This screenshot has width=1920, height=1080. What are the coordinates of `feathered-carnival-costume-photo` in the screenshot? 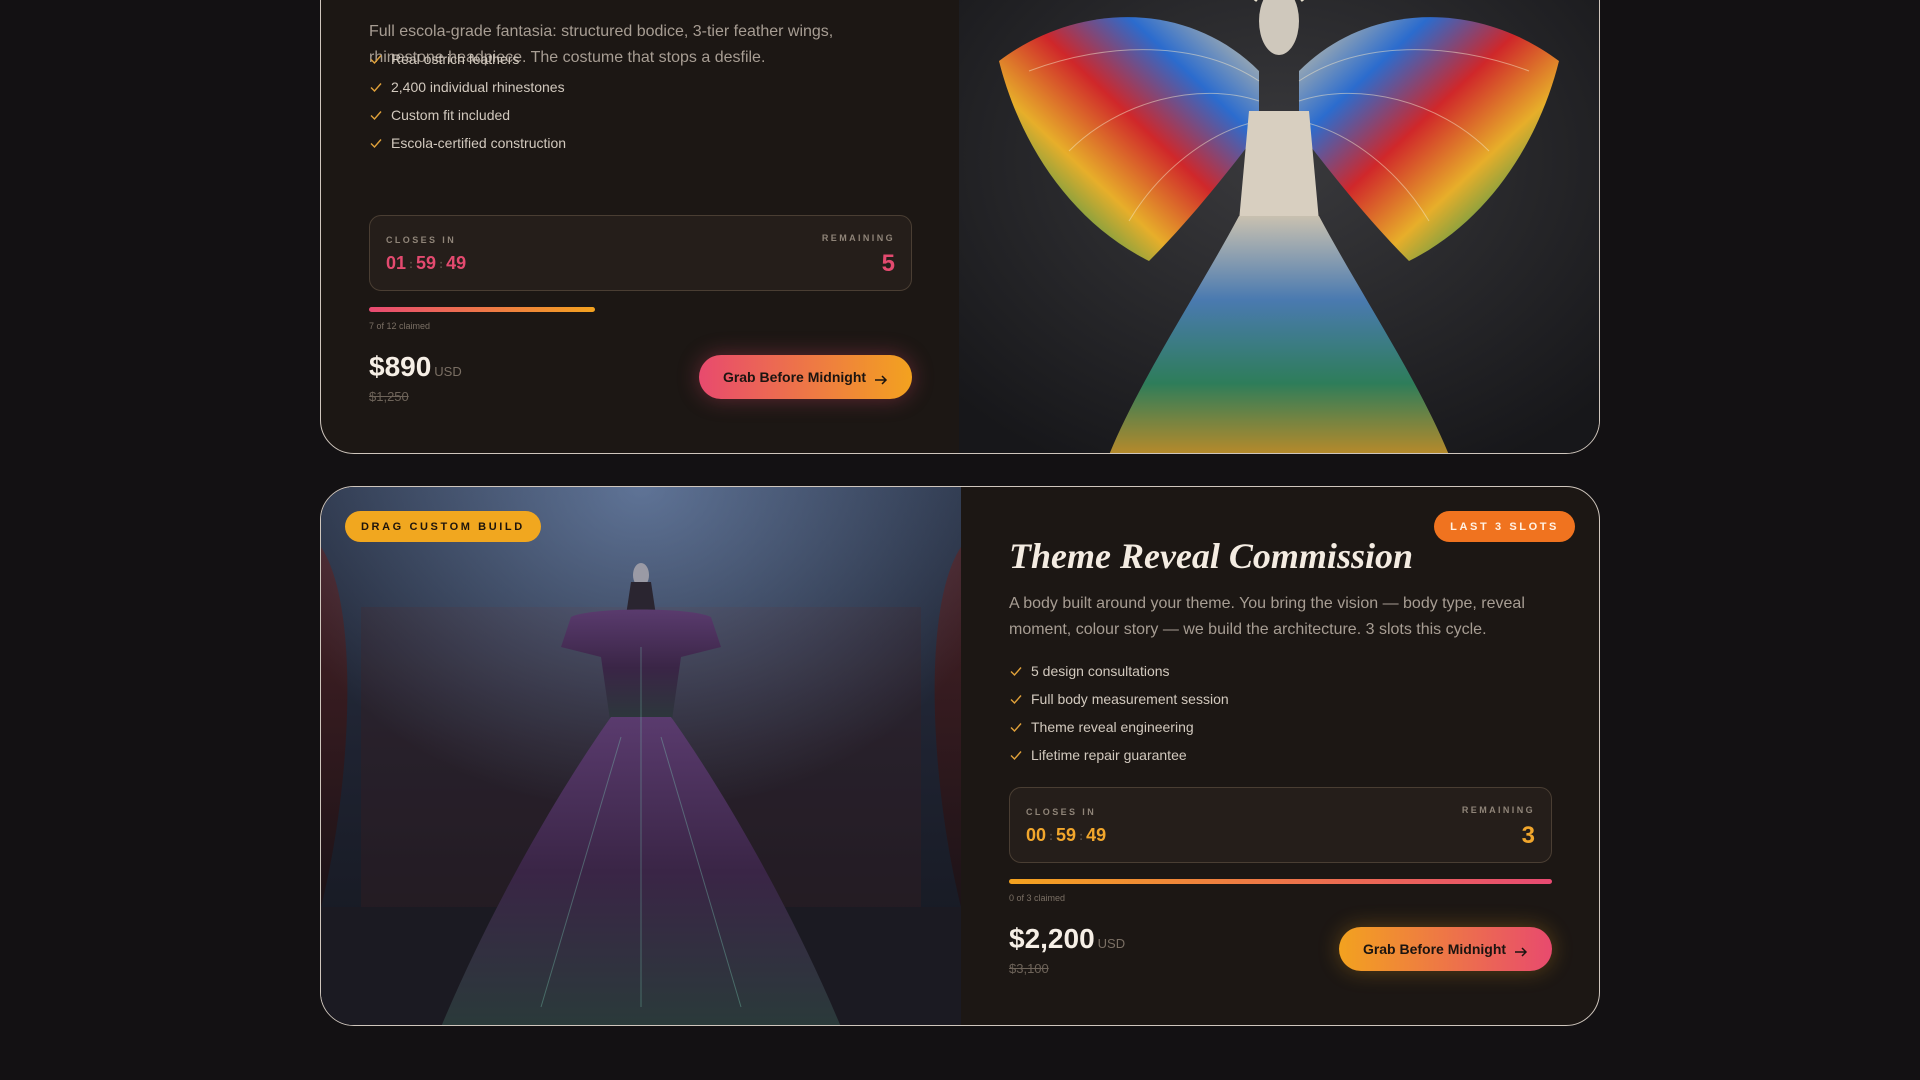 It's located at (1279, 226).